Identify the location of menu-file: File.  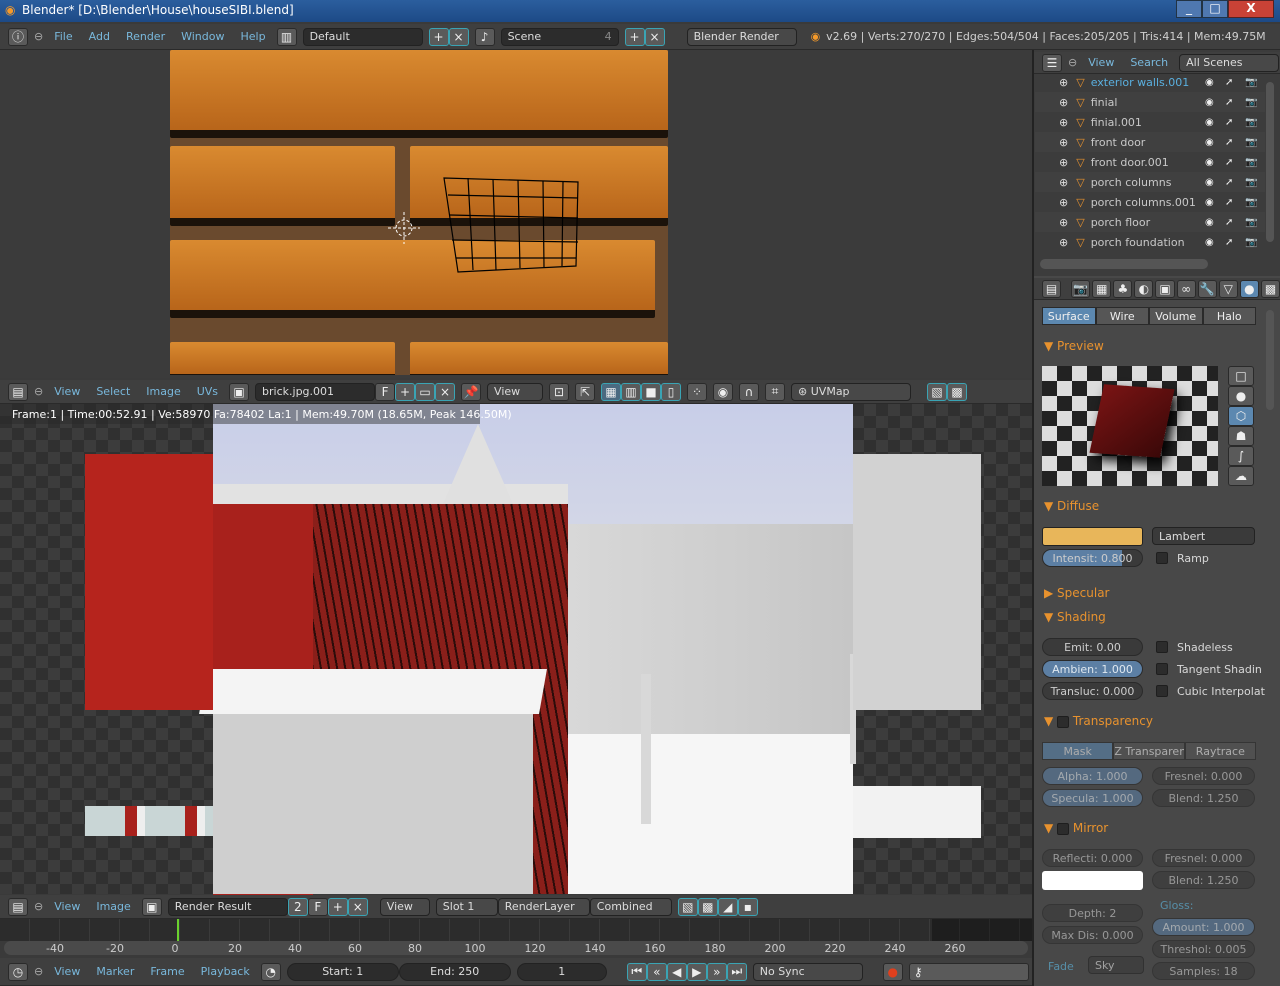
(63, 36).